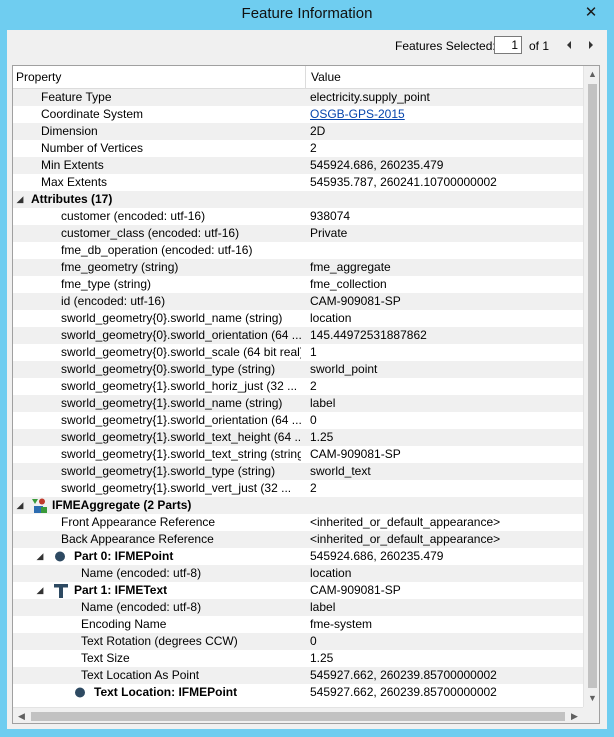  I want to click on table-row: Coordinate System OSGB-GPS-2015, so click(298, 114).